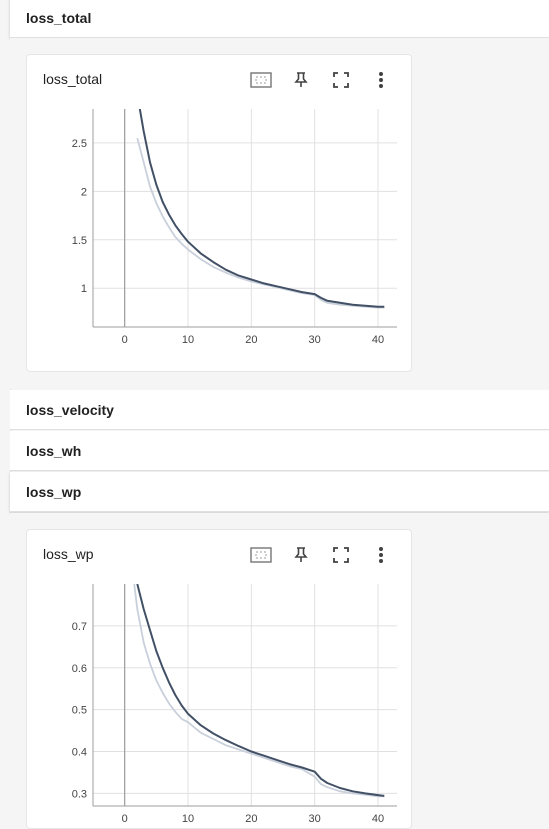 This screenshot has height=829, width=549. Describe the element at coordinates (79, 144) in the screenshot. I see `y-tick-label: 2.5` at that location.